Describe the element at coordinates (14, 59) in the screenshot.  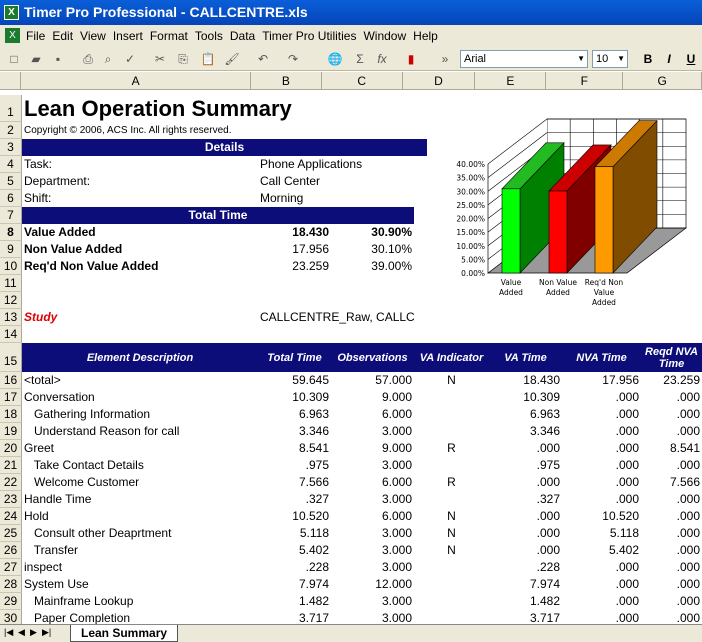
I see `new-icon: □` at that location.